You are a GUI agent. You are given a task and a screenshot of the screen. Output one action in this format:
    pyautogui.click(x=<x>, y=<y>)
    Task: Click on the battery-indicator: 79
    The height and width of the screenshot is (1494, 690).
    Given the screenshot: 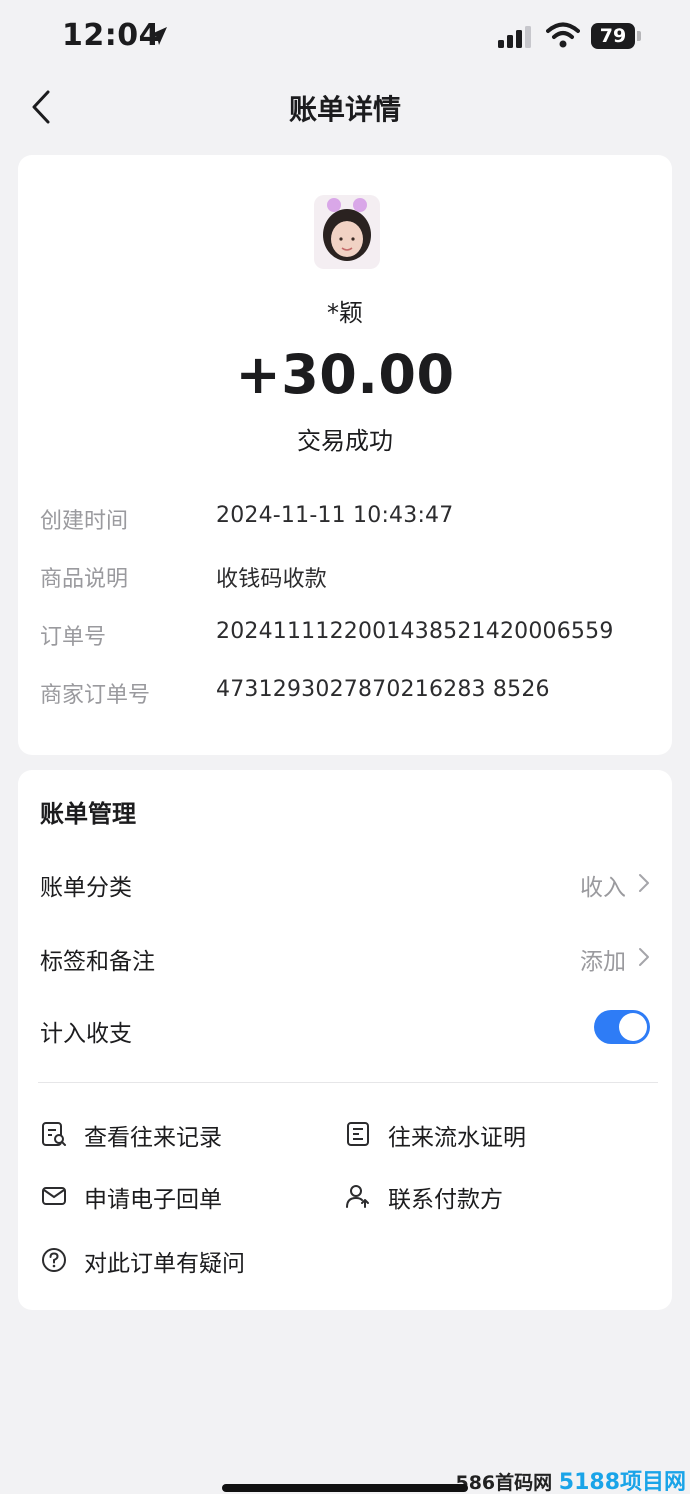 What is the action you would take?
    pyautogui.click(x=616, y=36)
    